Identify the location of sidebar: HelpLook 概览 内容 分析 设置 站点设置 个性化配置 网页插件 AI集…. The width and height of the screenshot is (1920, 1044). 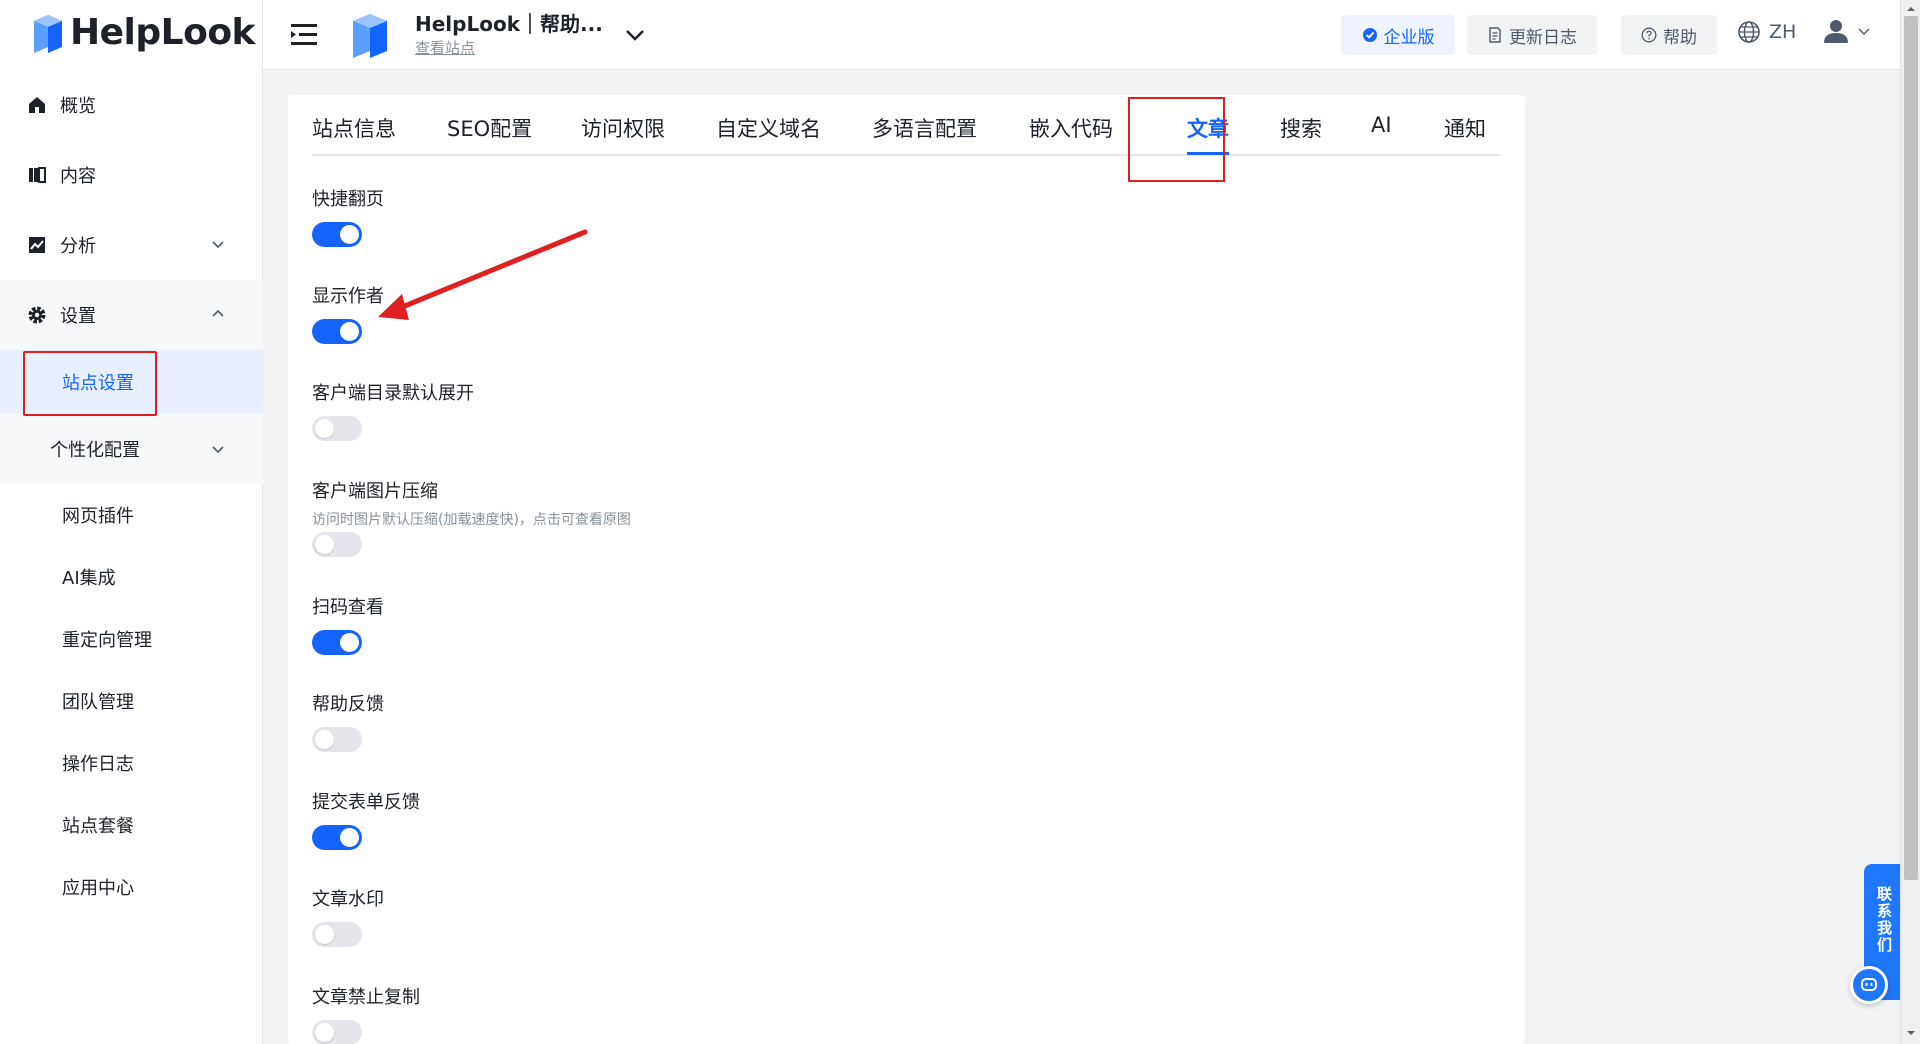
(131, 522).